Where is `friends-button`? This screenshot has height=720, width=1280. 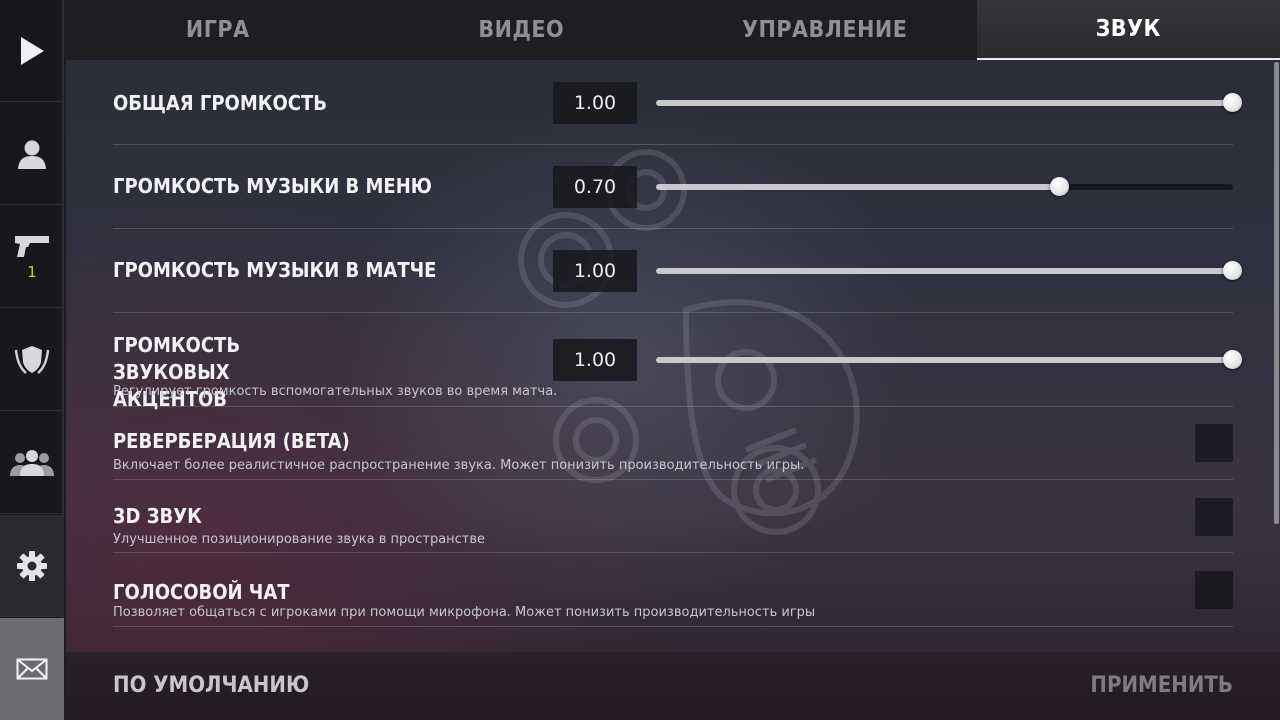
friends-button is located at coordinates (32, 463).